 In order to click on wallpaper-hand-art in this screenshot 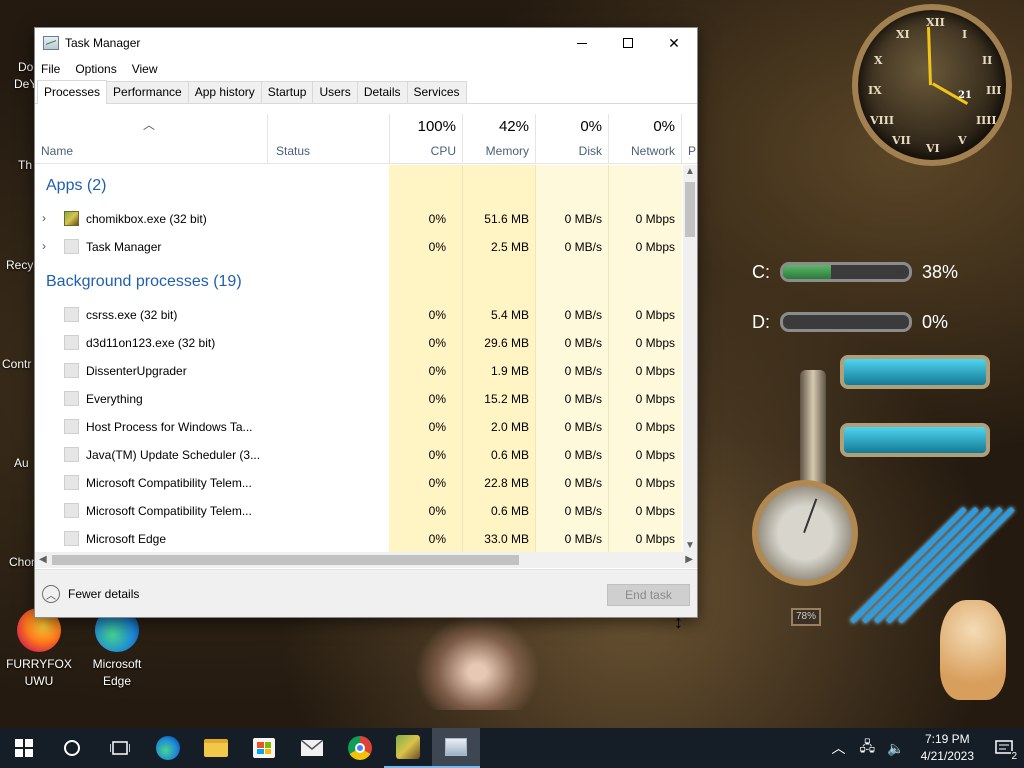, I will do `click(477, 662)`.